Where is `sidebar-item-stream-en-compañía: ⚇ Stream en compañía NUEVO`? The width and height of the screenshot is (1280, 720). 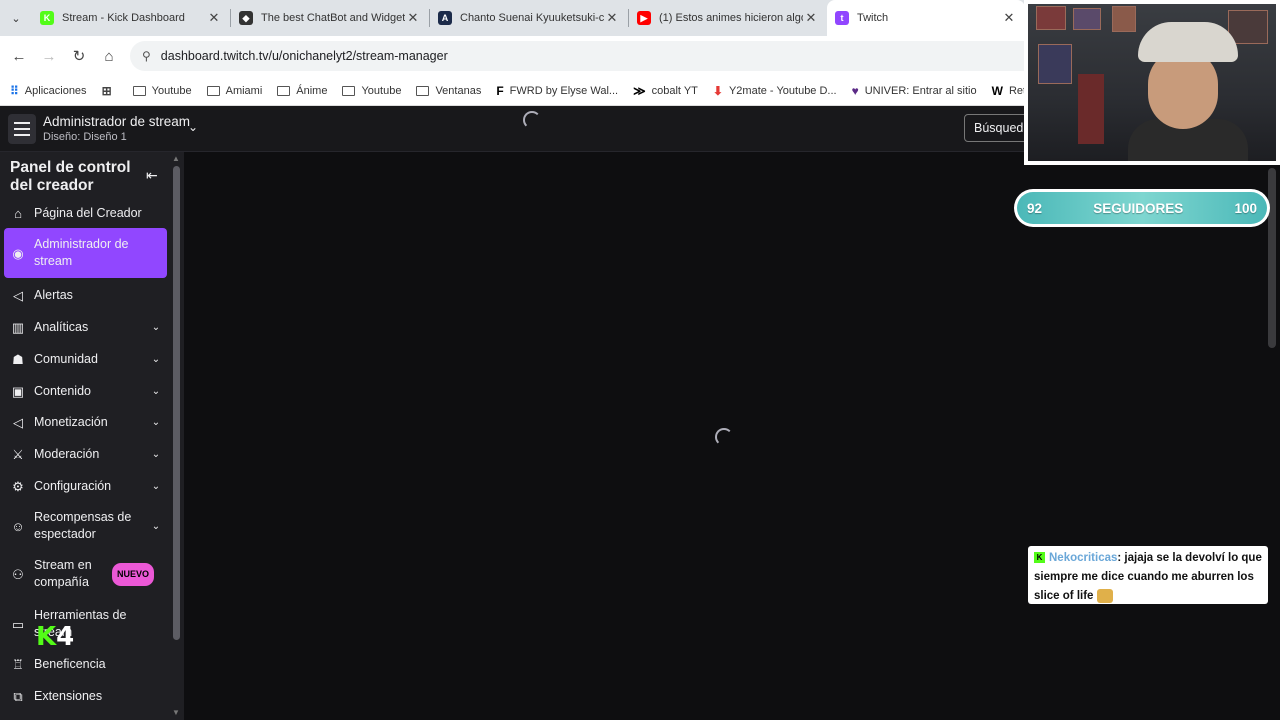
sidebar-item-stream-en-compañía: ⚇ Stream en compañía NUEVO is located at coordinates (85, 574).